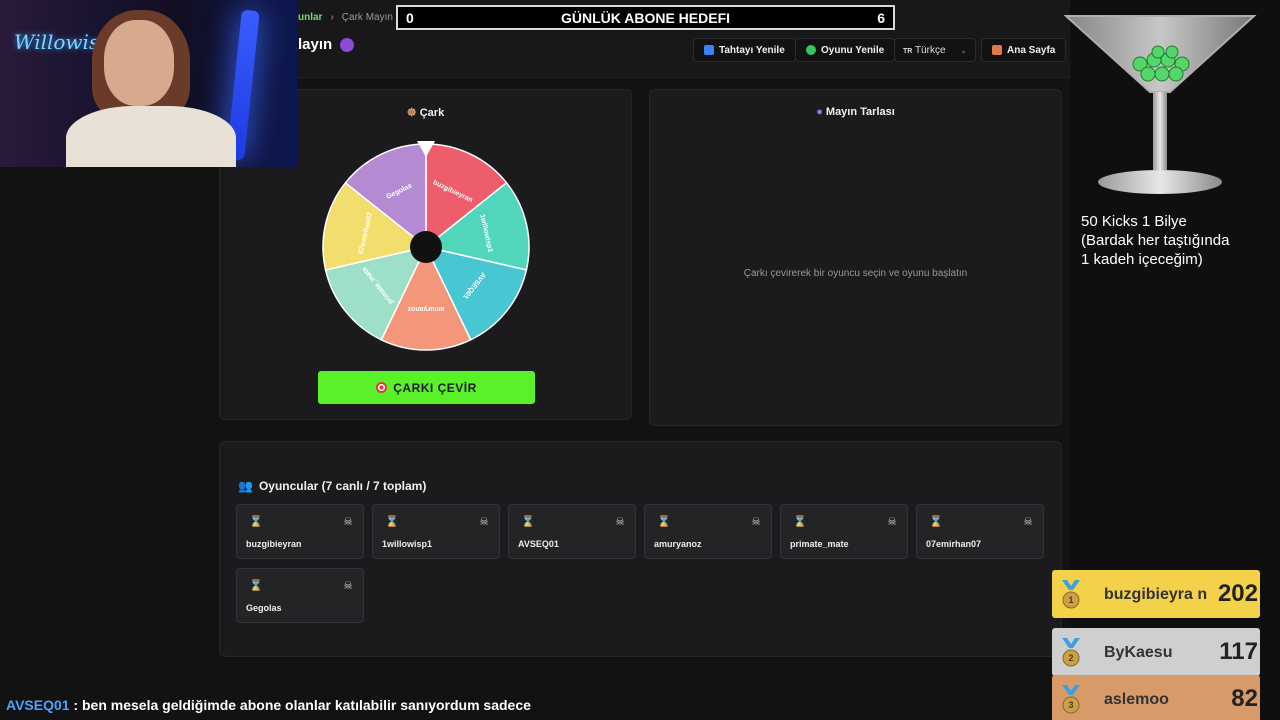 The width and height of the screenshot is (1280, 720). I want to click on player-card: ⌛ ☠ AVSEQ01, so click(572, 531).